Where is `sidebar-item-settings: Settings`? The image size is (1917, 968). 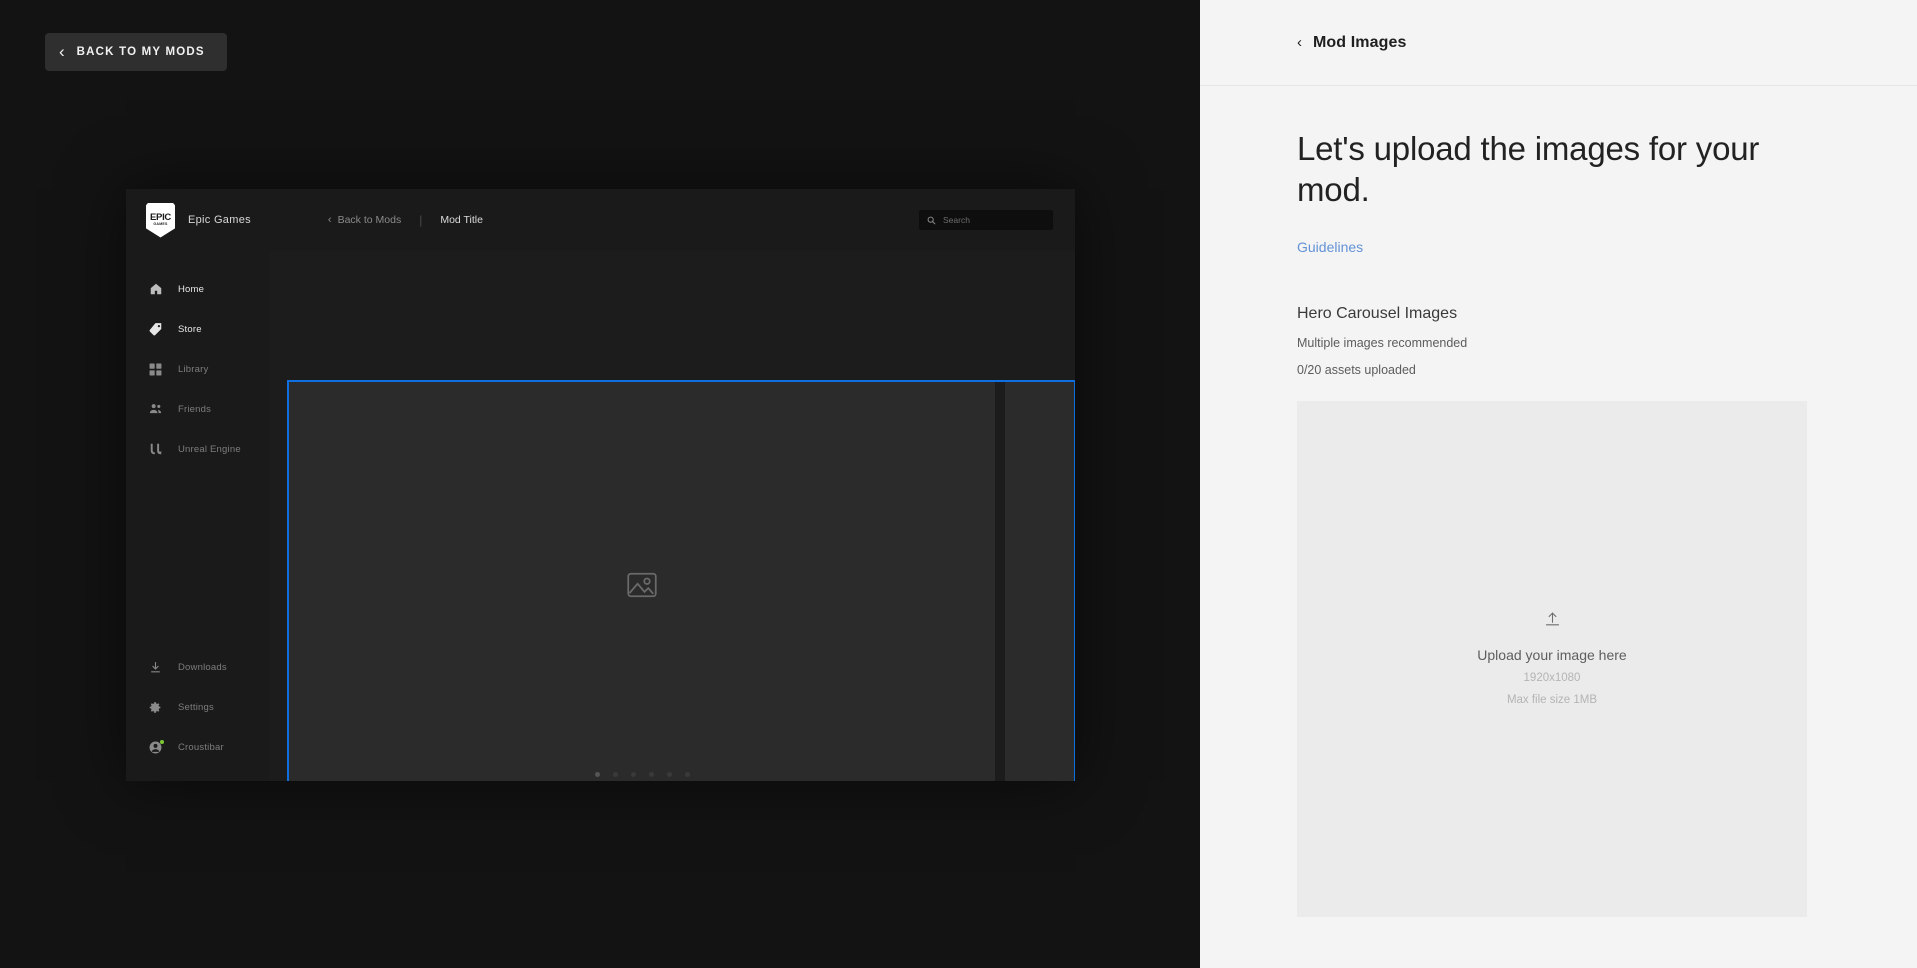
sidebar-item-settings: Settings is located at coordinates (197, 707).